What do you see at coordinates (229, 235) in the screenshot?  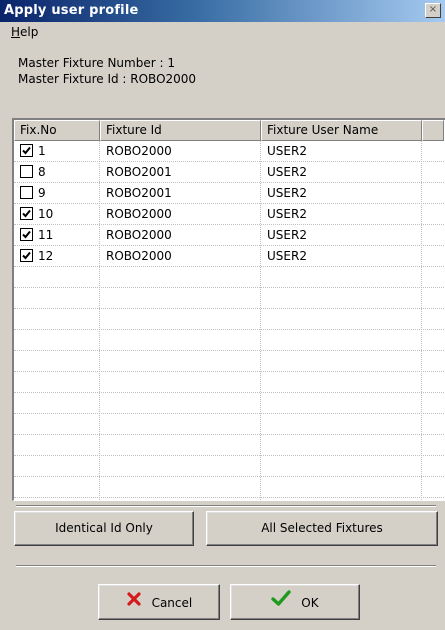 I see `table-row: 11 ROBO2000 USER2` at bounding box center [229, 235].